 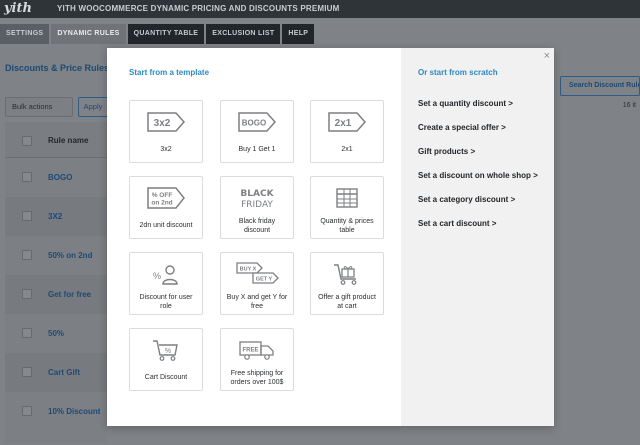 What do you see at coordinates (162, 123) in the screenshot?
I see `icon-text: 3x2` at bounding box center [162, 123].